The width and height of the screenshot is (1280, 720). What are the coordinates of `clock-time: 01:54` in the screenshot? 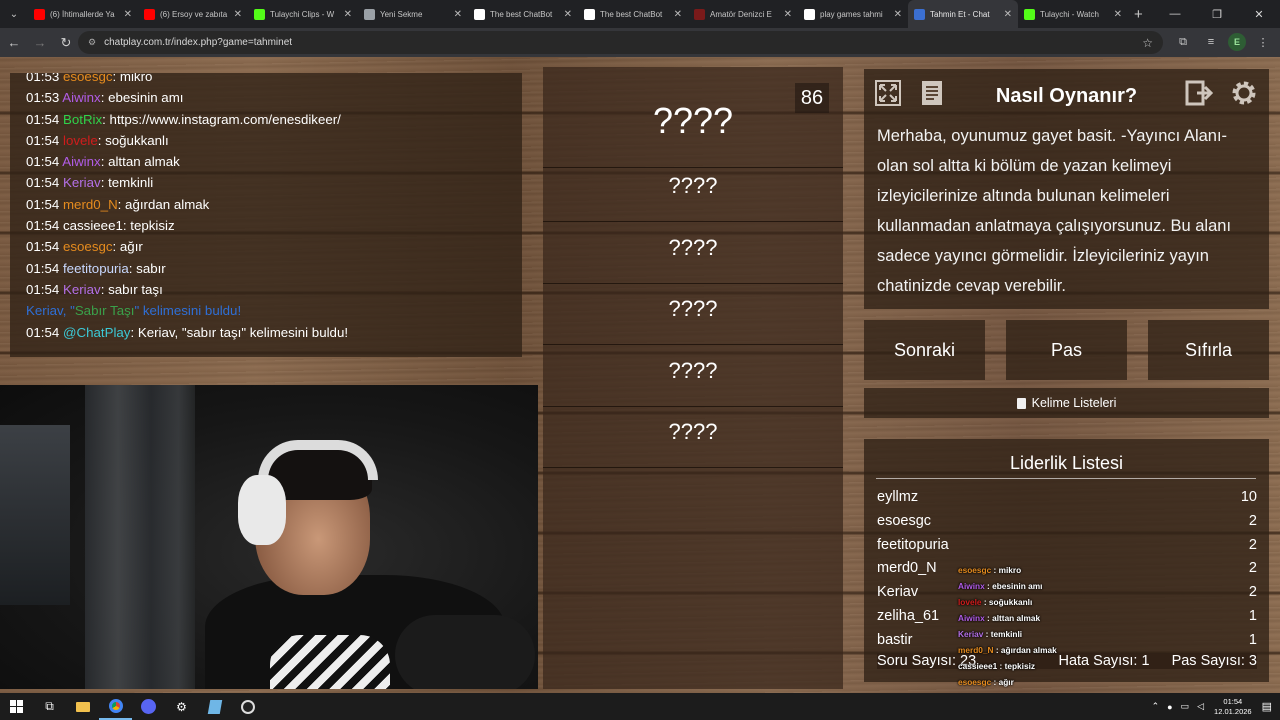 It's located at (1233, 701).